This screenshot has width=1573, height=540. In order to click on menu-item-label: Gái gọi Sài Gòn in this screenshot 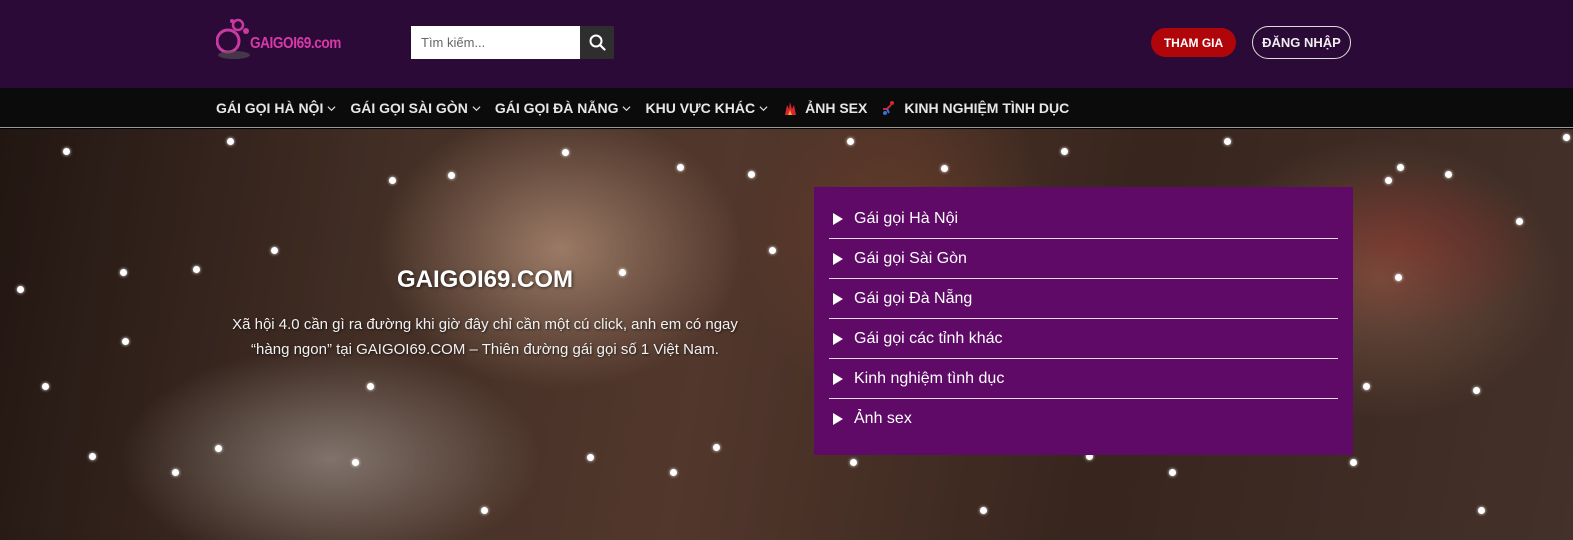, I will do `click(910, 258)`.